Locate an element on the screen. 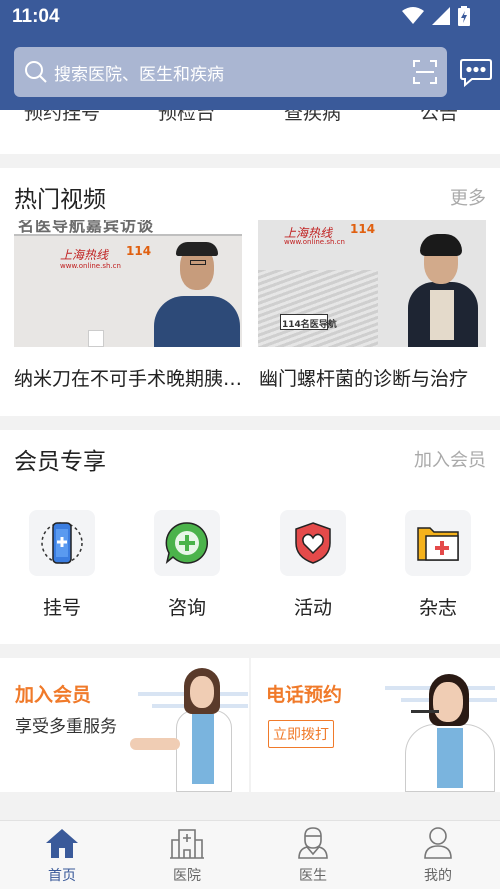 The height and width of the screenshot is (889, 500). tab-mine: 我的 is located at coordinates (438, 856).